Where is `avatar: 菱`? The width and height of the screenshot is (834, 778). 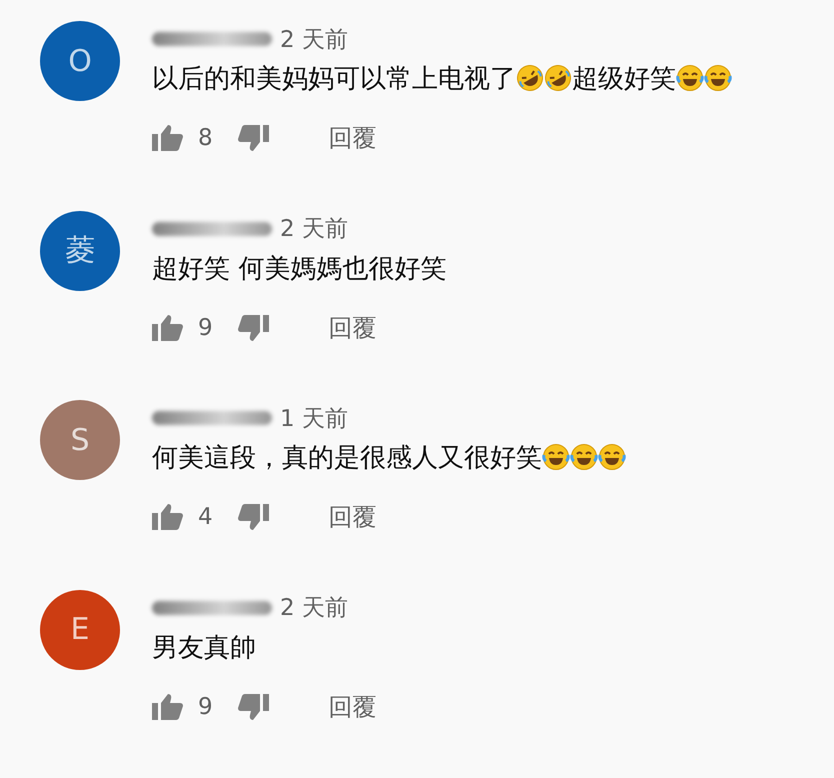 avatar: 菱 is located at coordinates (80, 250).